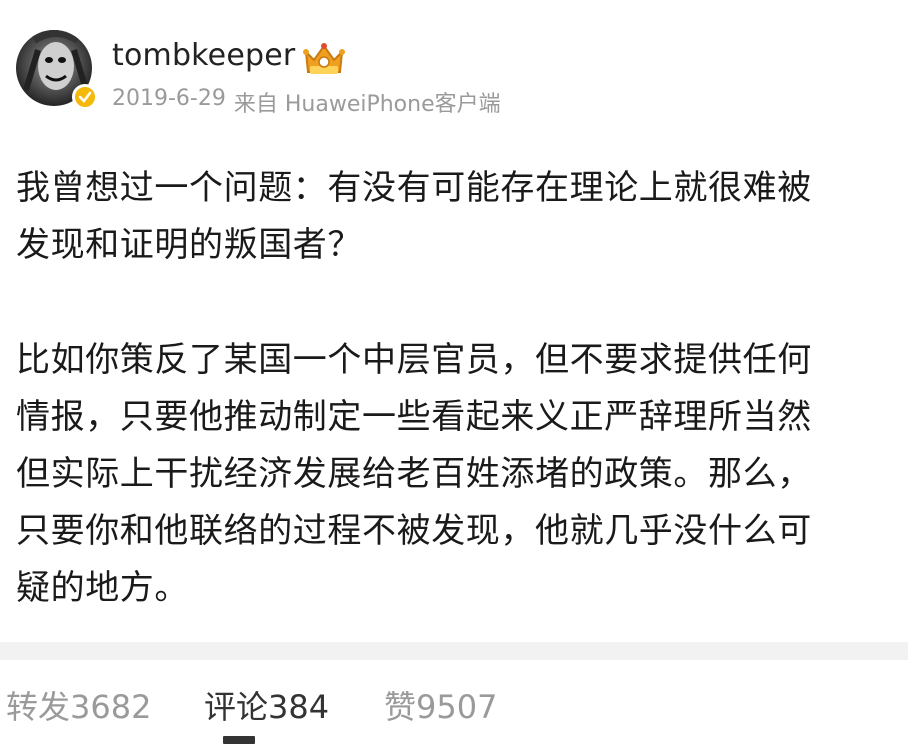 The width and height of the screenshot is (908, 744). Describe the element at coordinates (266, 705) in the screenshot. I see `comment-tab: 评论384` at that location.